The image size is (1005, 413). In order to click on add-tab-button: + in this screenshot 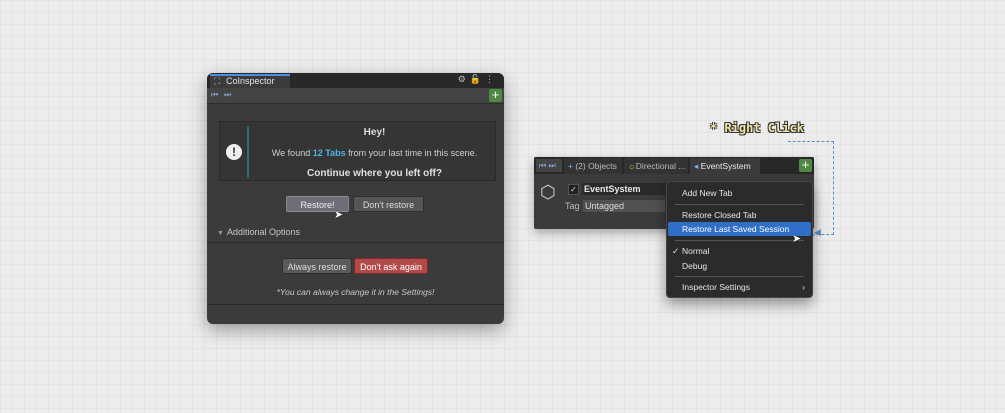, I will do `click(495, 95)`.